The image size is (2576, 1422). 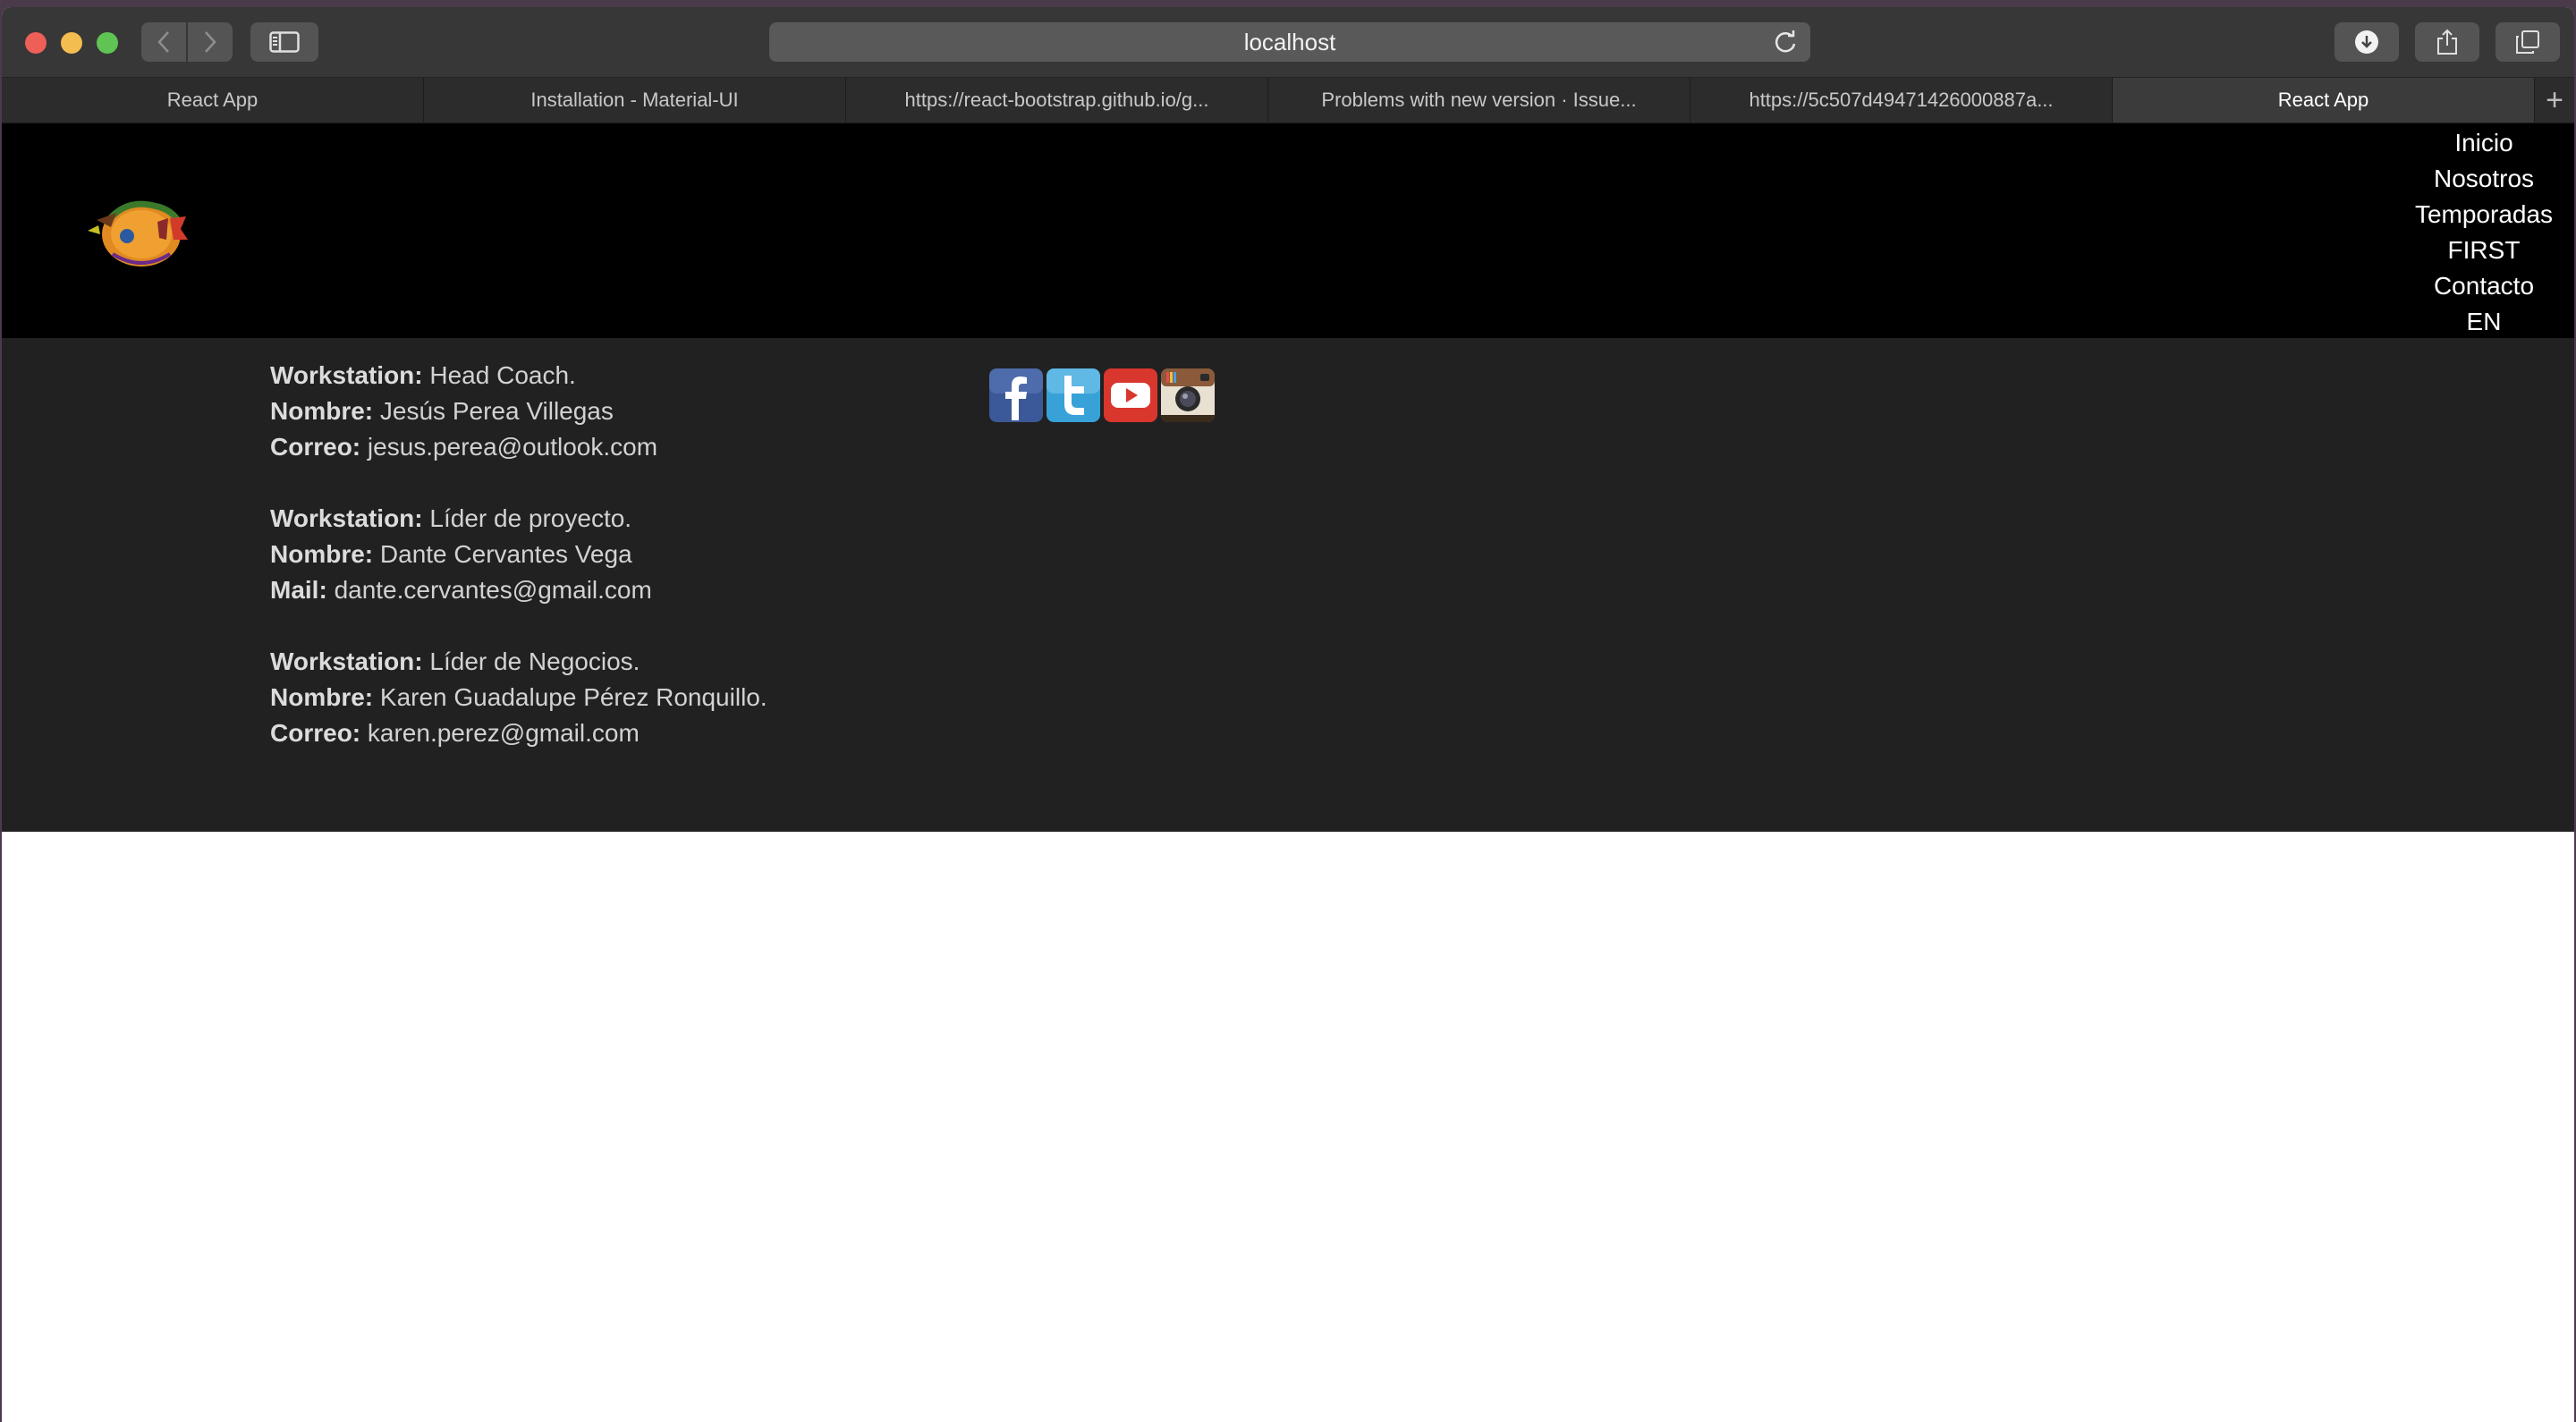 What do you see at coordinates (496, 411) in the screenshot?
I see `field-value: Jesús Perea Villegas` at bounding box center [496, 411].